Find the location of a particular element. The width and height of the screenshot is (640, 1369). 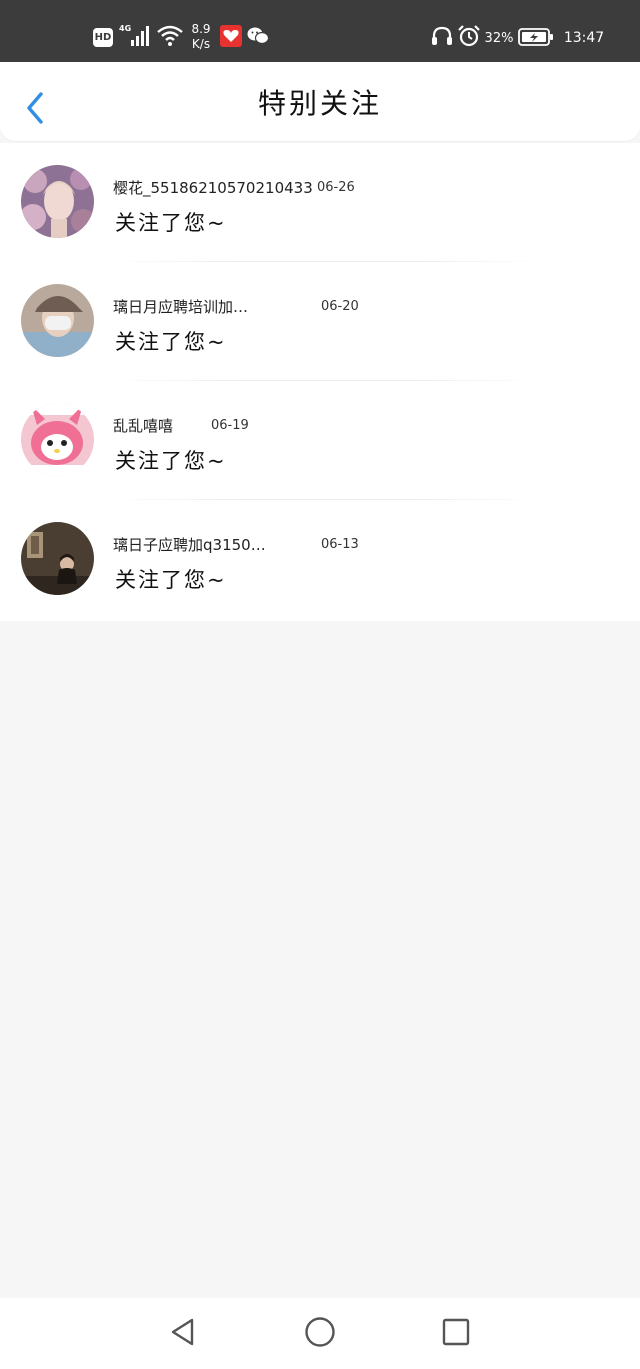

clock: 13:47 is located at coordinates (584, 38).